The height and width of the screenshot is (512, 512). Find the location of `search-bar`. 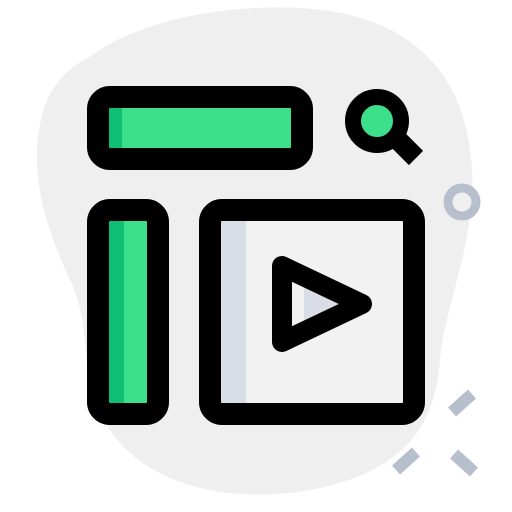

search-bar is located at coordinates (200, 128).